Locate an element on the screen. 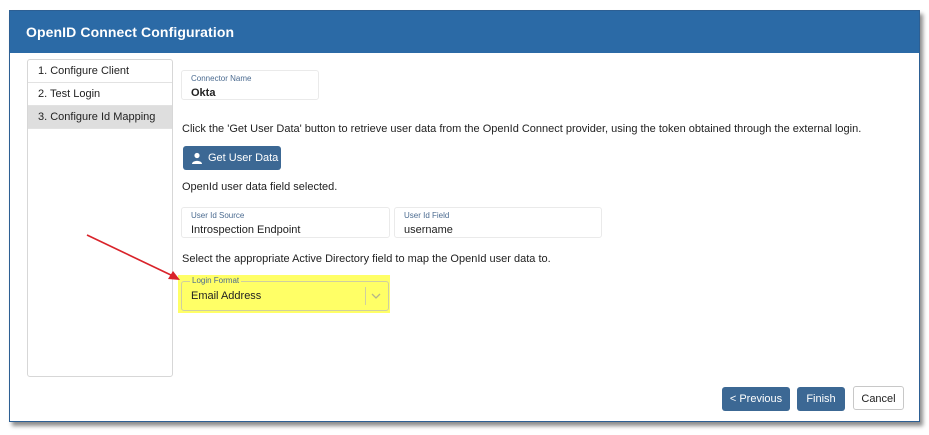  finish-button: Finish is located at coordinates (821, 399).